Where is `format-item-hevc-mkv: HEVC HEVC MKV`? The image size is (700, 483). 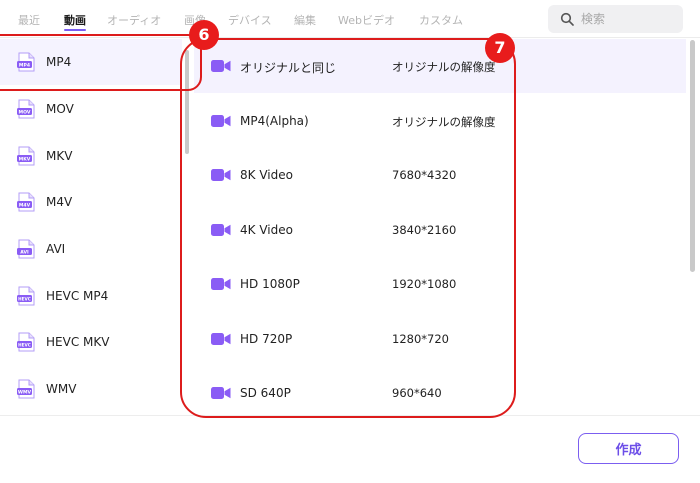 format-item-hevc-mkv: HEVC HEVC MKV is located at coordinates (91, 342).